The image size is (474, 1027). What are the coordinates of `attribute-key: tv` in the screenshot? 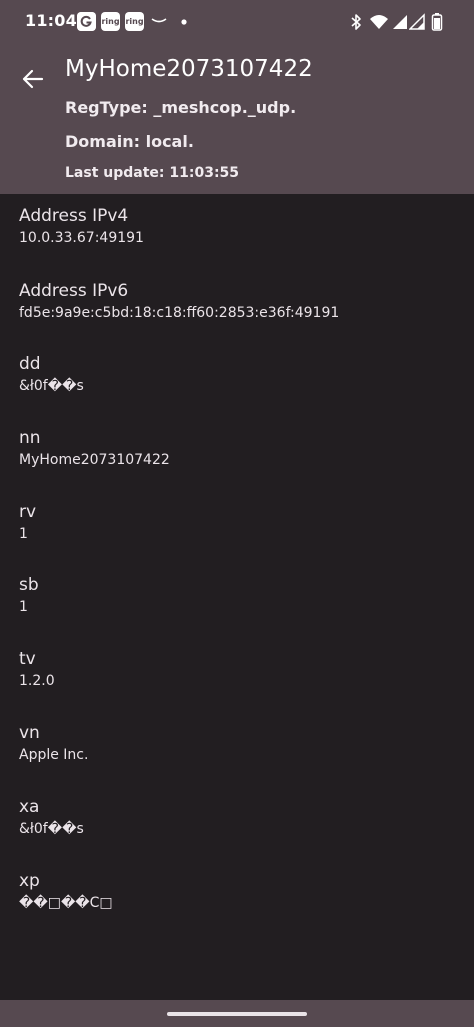 It's located at (27, 659).